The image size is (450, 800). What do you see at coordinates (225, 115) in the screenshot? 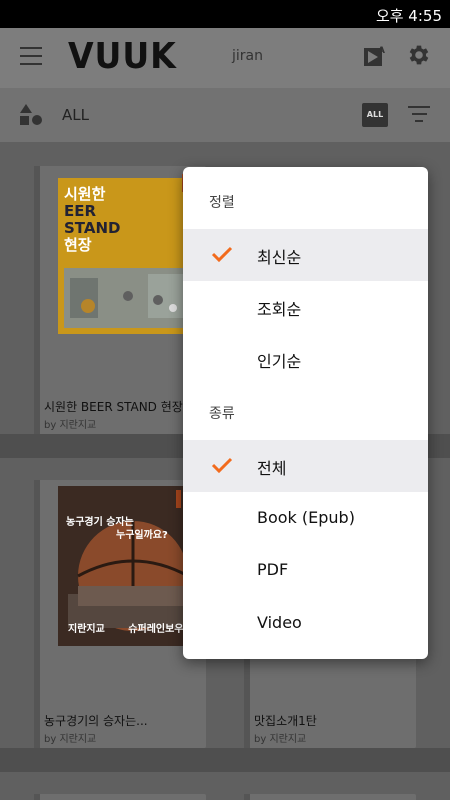
I see `filter-bar: ALL ALL` at bounding box center [225, 115].